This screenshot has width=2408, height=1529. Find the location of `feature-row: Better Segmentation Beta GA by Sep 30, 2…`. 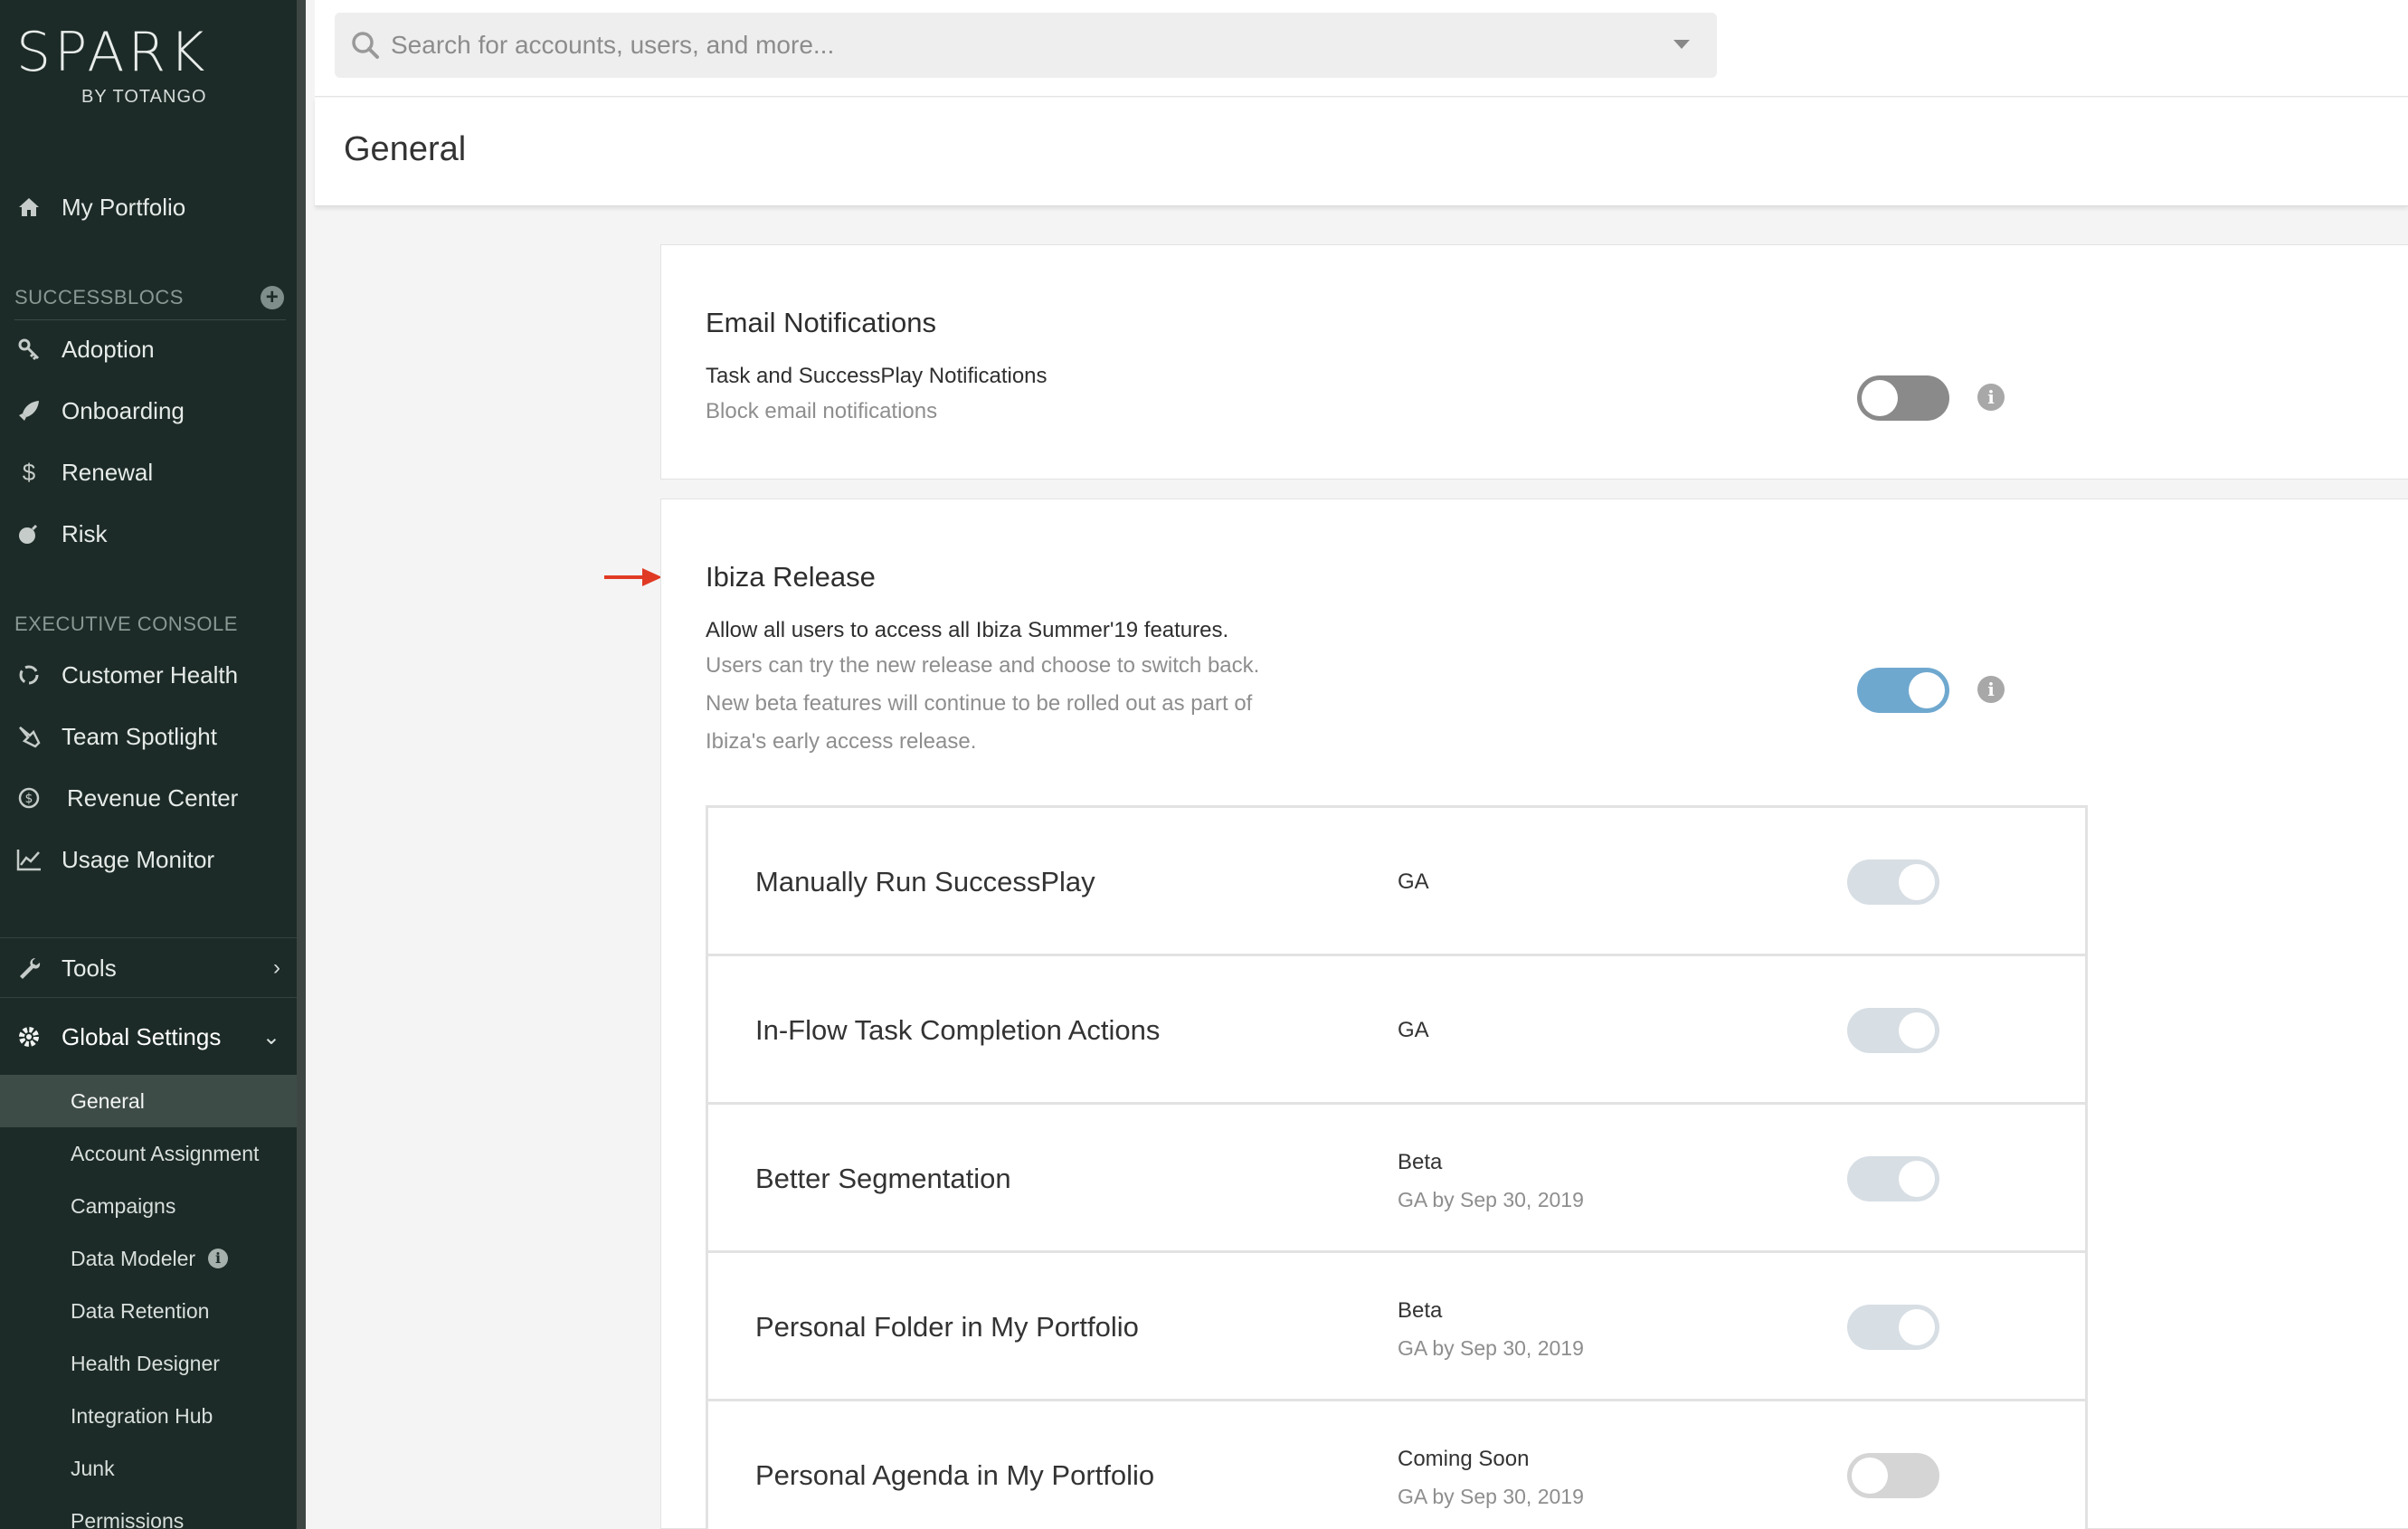

feature-row: Better Segmentation Beta GA by Sep 30, 2… is located at coordinates (1396, 1179).